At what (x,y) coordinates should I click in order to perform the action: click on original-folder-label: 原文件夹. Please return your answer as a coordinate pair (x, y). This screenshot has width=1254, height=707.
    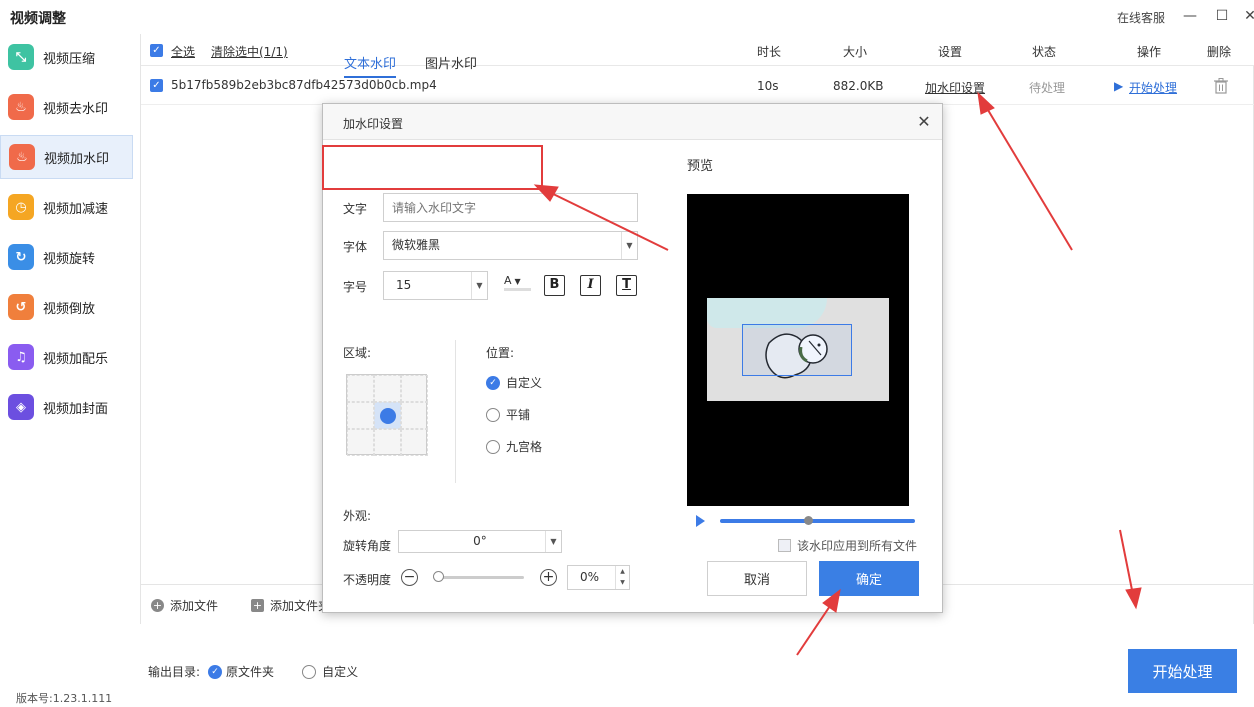
    Looking at the image, I should click on (250, 672).